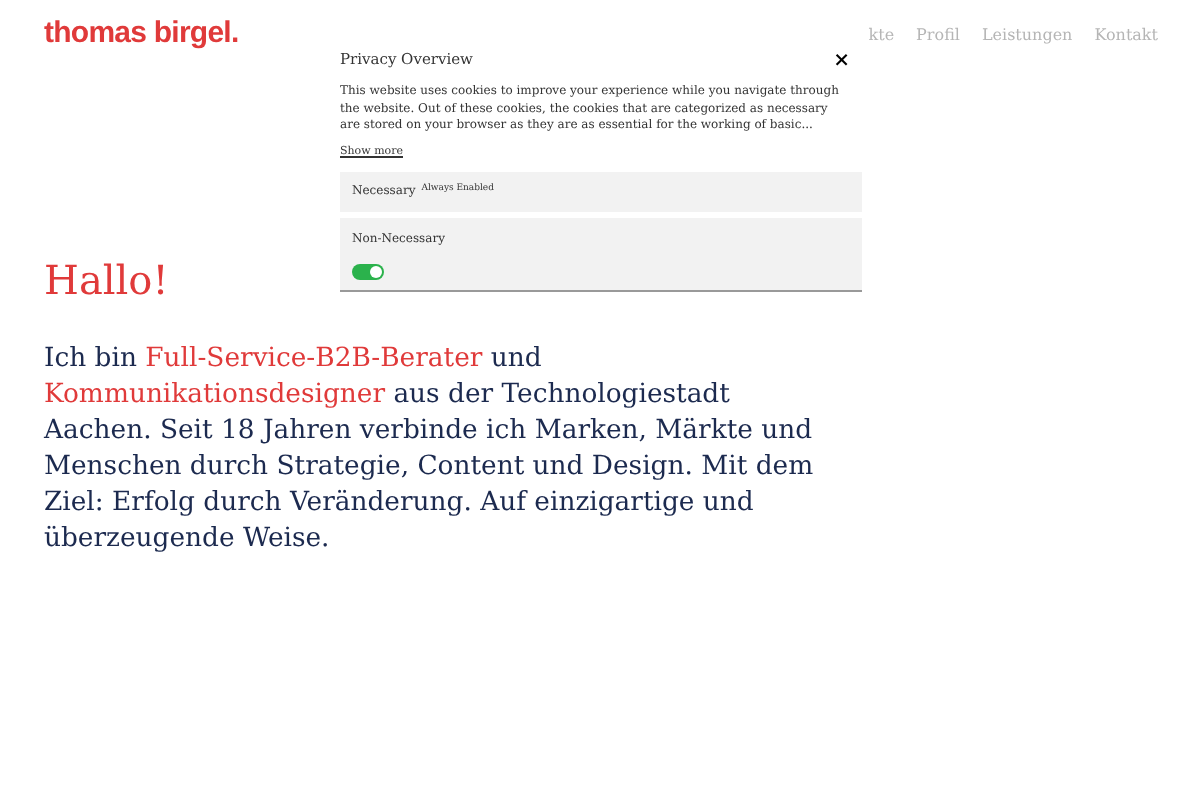 Image resolution: width=1200 pixels, height=800 pixels. I want to click on intro-link: Kommunikationsdesigner, so click(214, 394).